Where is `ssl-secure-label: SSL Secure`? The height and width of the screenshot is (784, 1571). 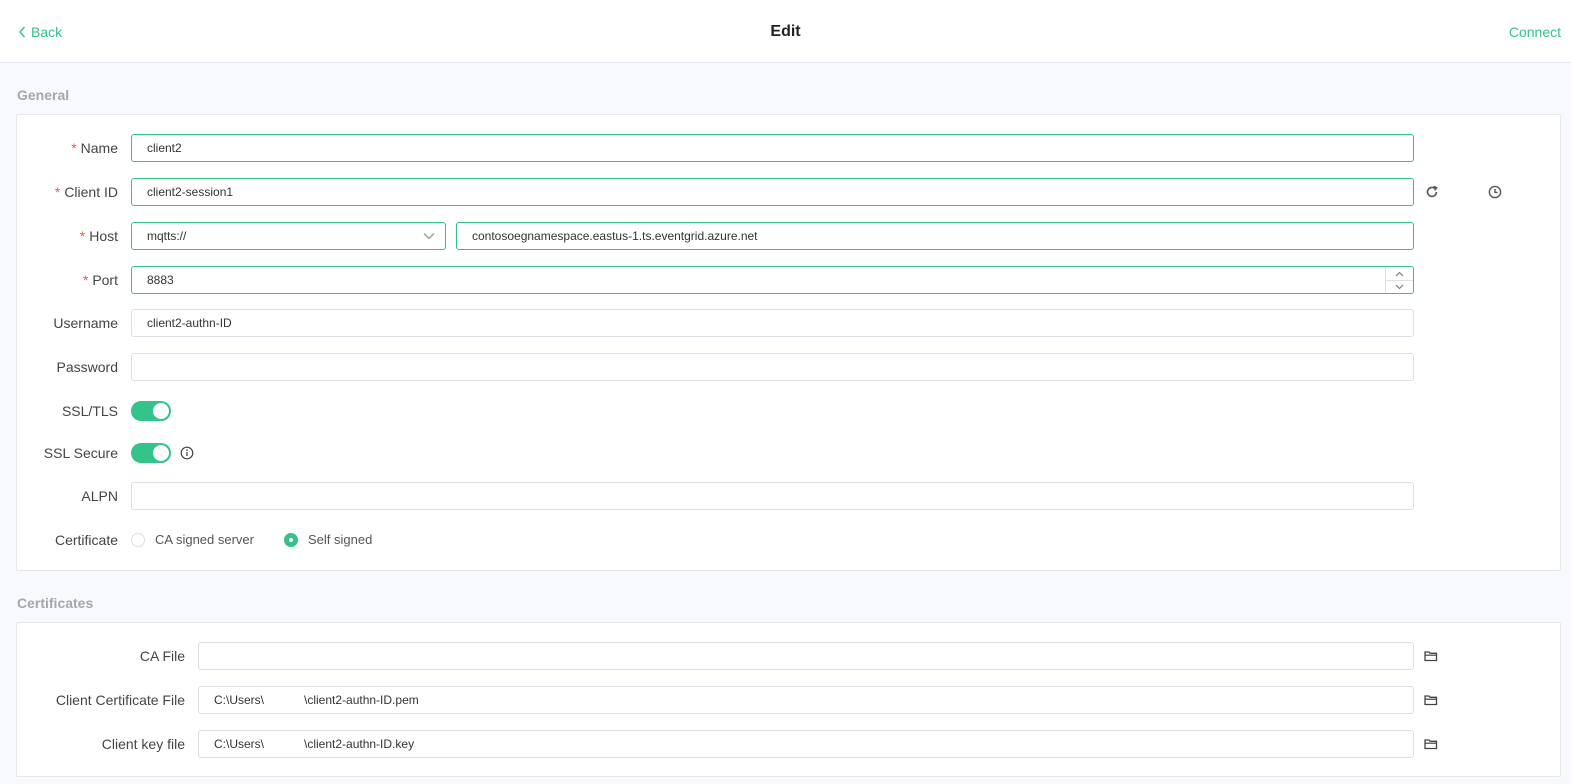
ssl-secure-label: SSL Secure is located at coordinates (80, 453).